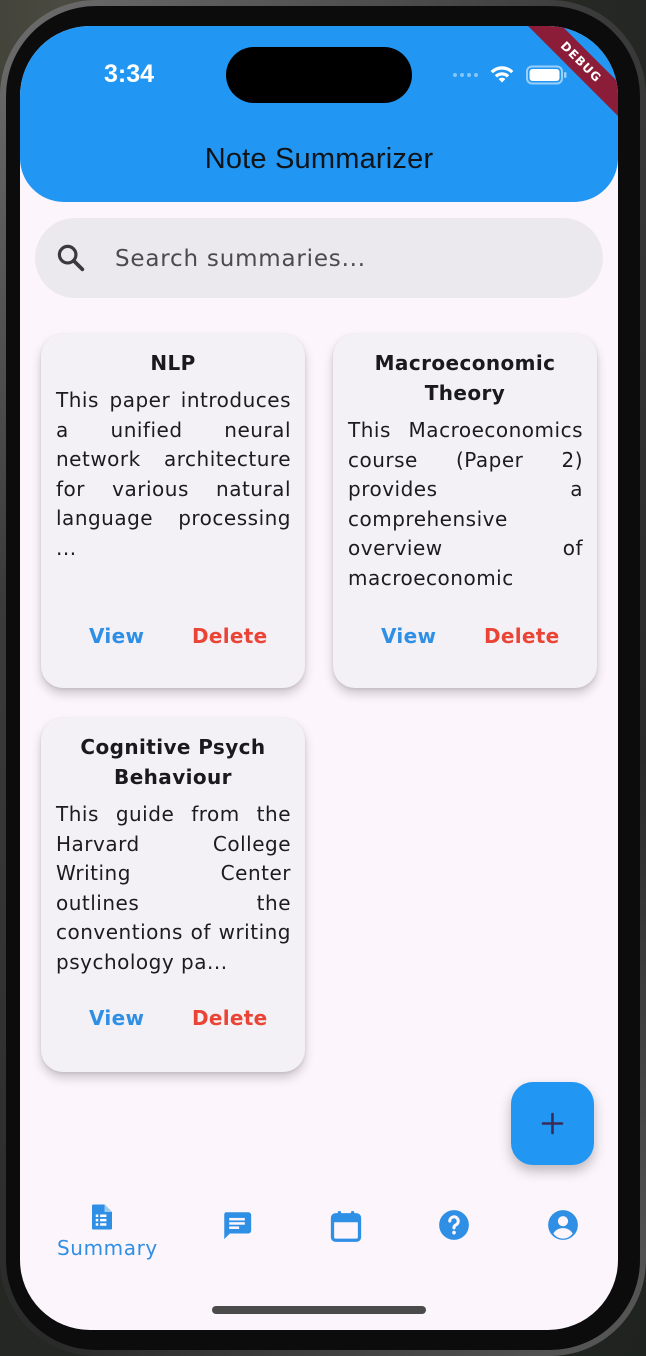 The height and width of the screenshot is (1356, 646). I want to click on profile-icon, so click(563, 1225).